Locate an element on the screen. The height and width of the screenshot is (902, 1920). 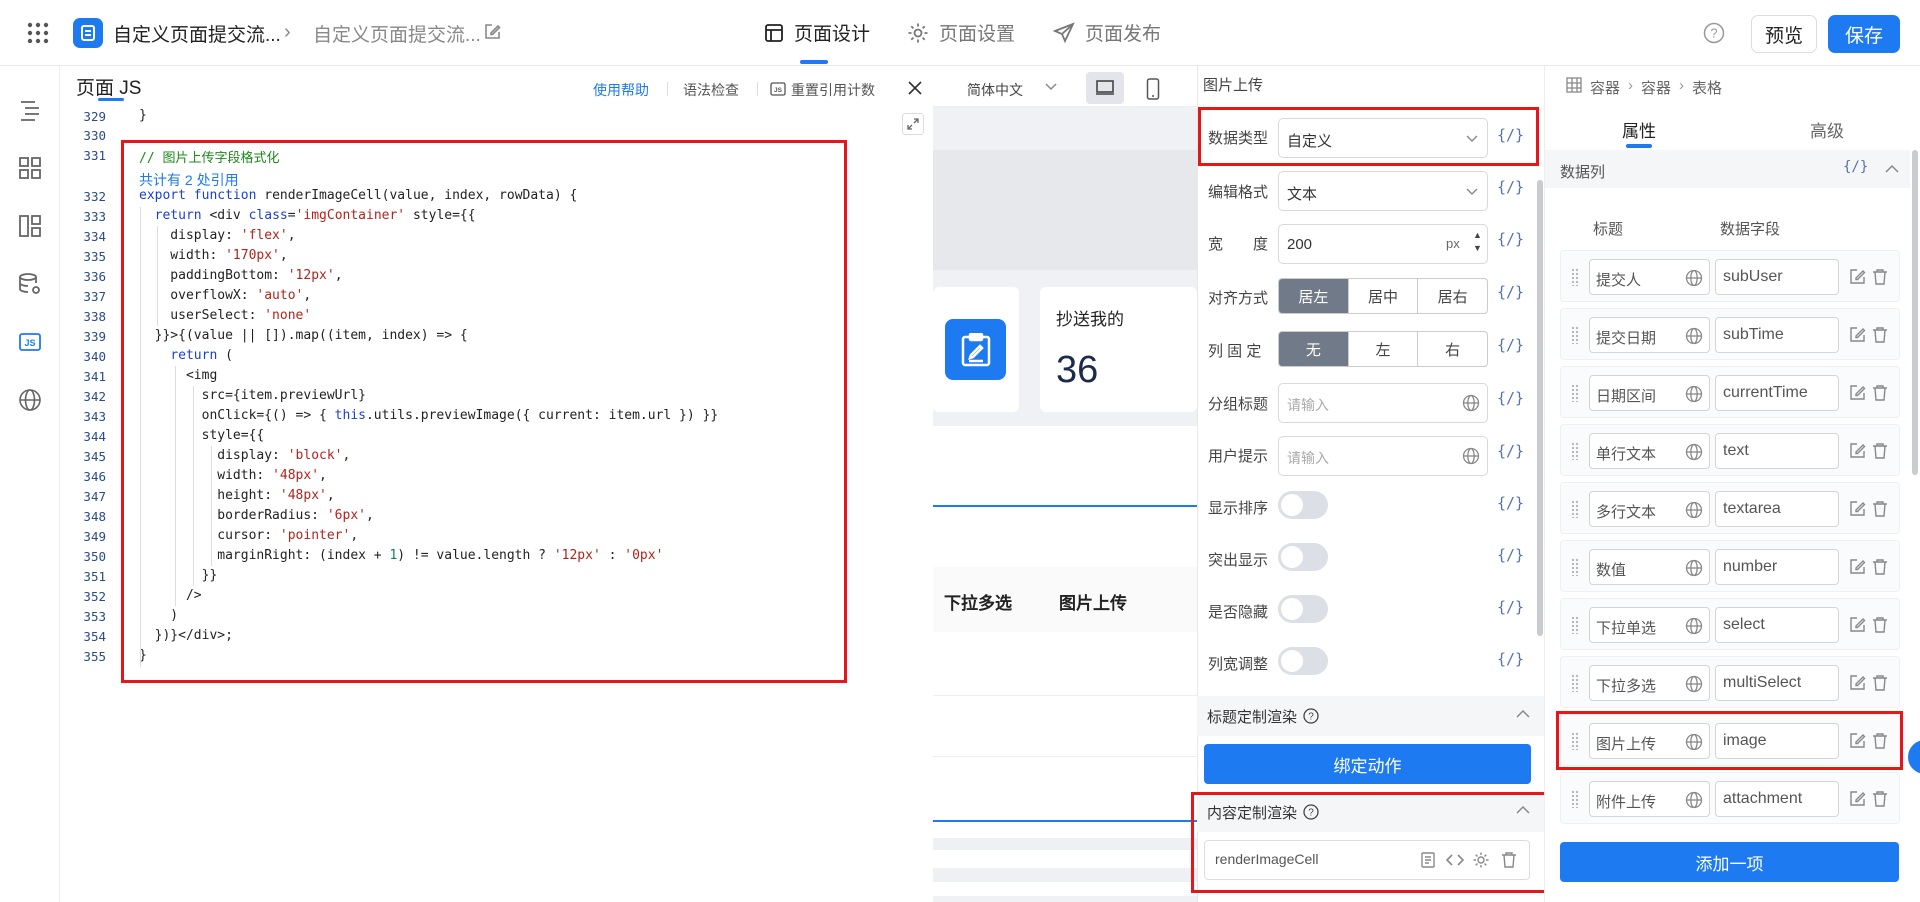
column-field-input: textarea is located at coordinates (1777, 509).